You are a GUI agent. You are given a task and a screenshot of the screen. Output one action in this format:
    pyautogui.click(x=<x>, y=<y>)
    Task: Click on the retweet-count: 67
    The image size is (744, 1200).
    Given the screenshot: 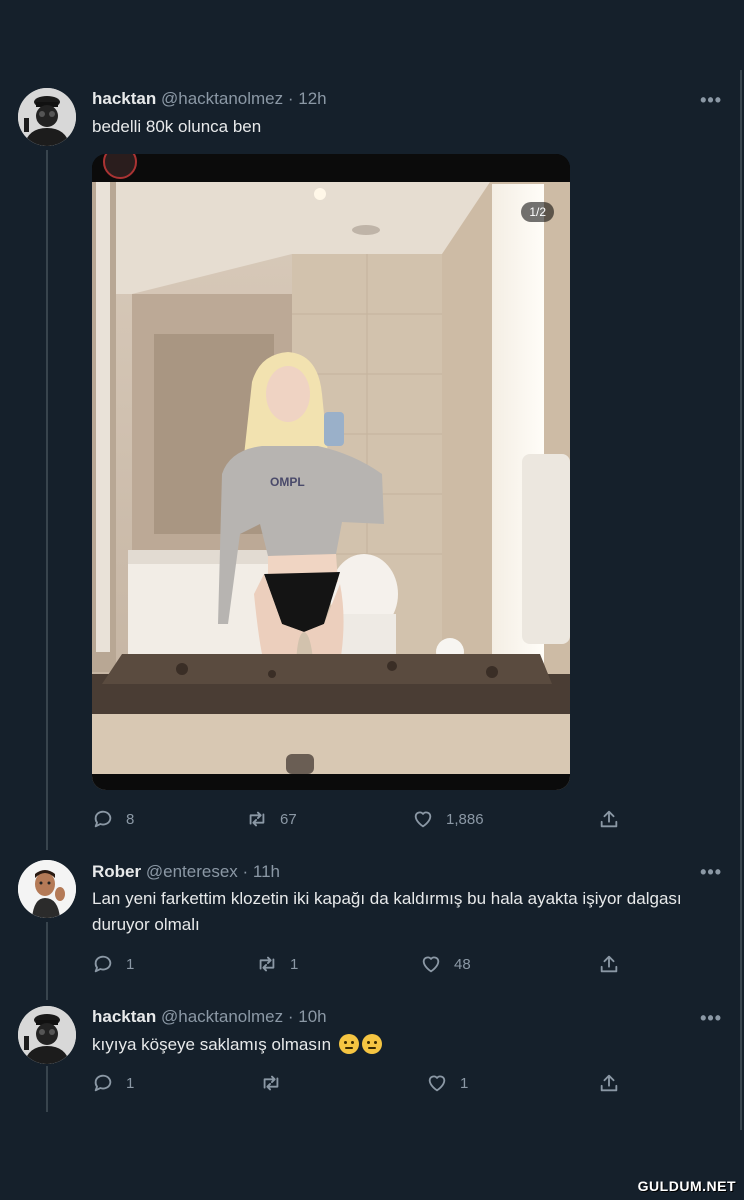 What is the action you would take?
    pyautogui.click(x=288, y=819)
    